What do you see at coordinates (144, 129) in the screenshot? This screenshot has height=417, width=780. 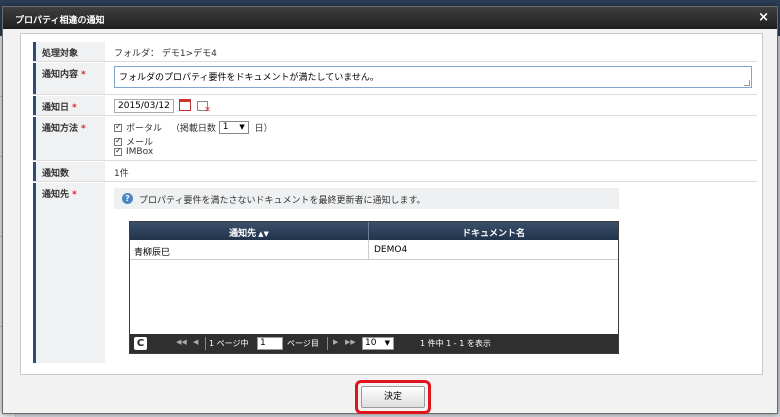 I see `portal-label: ポータル` at bounding box center [144, 129].